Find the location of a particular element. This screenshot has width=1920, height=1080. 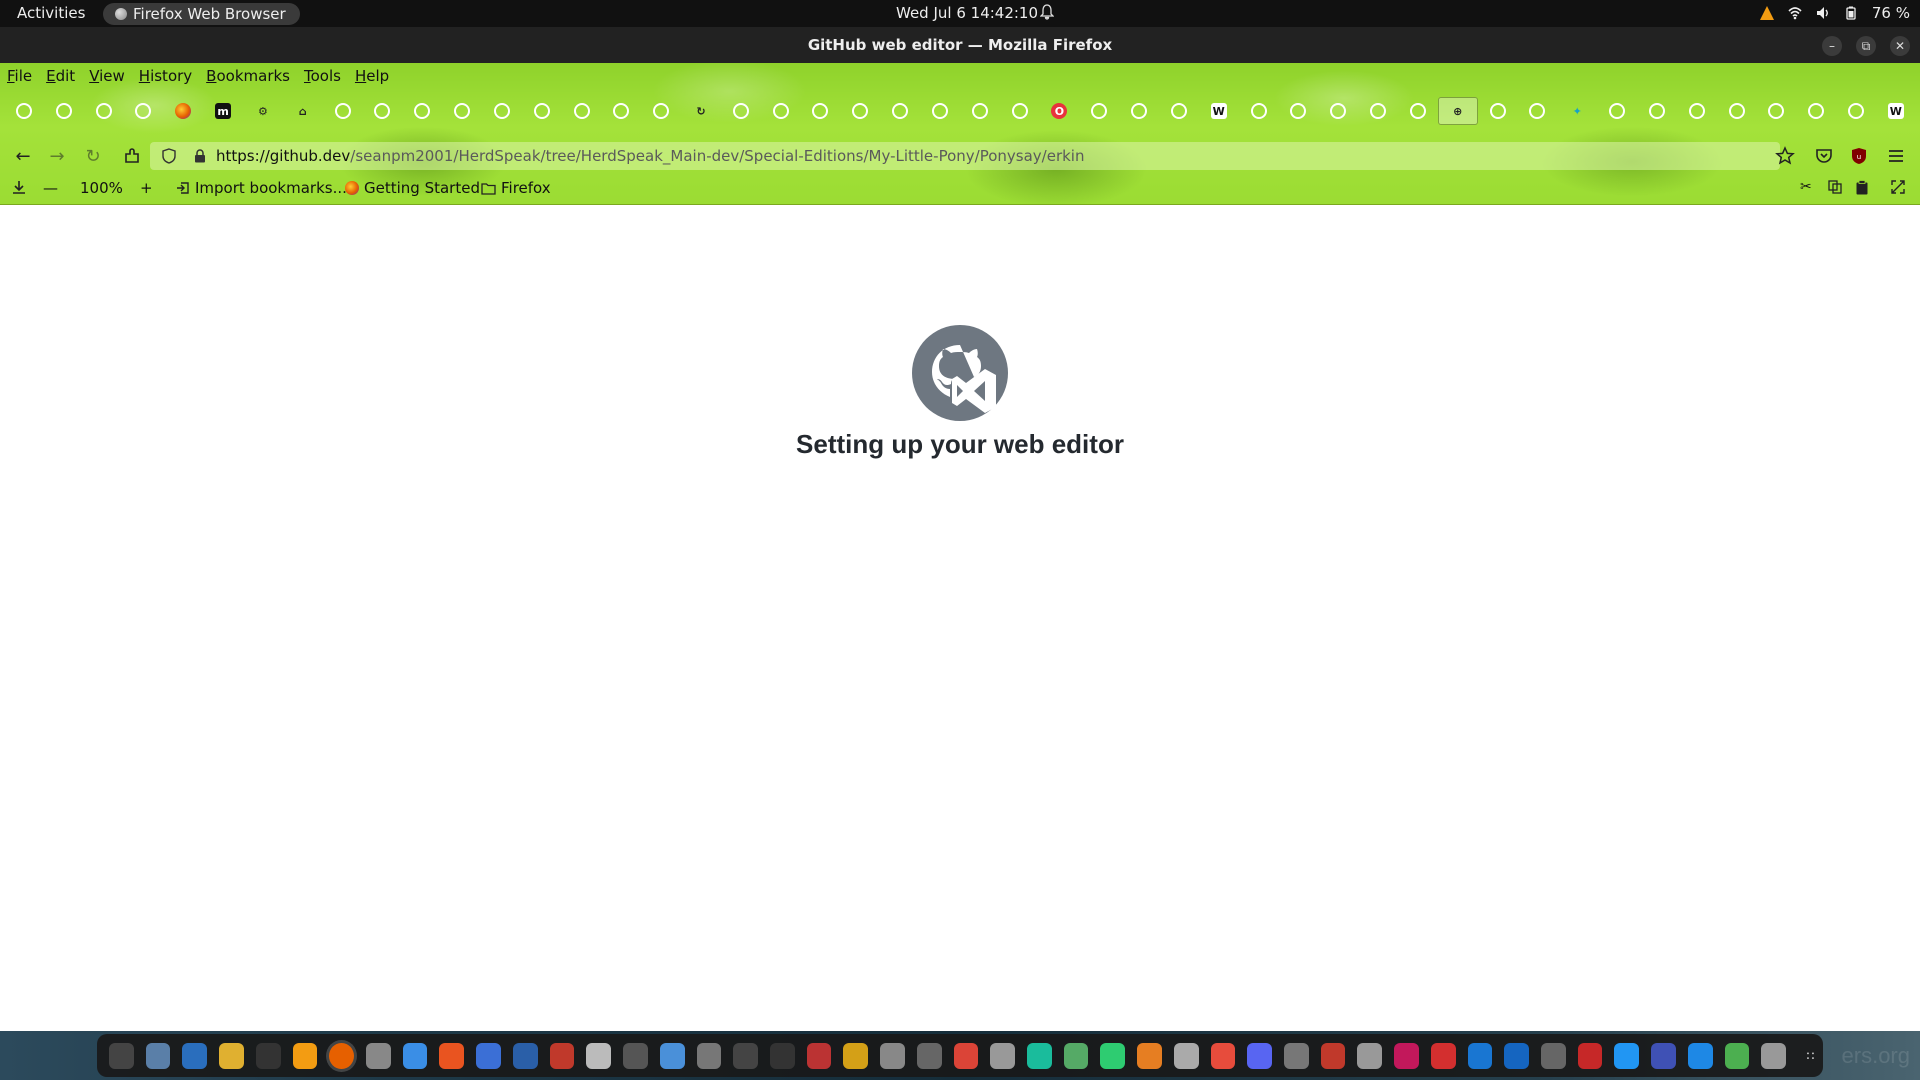

battery-icon is located at coordinates (1851, 13).